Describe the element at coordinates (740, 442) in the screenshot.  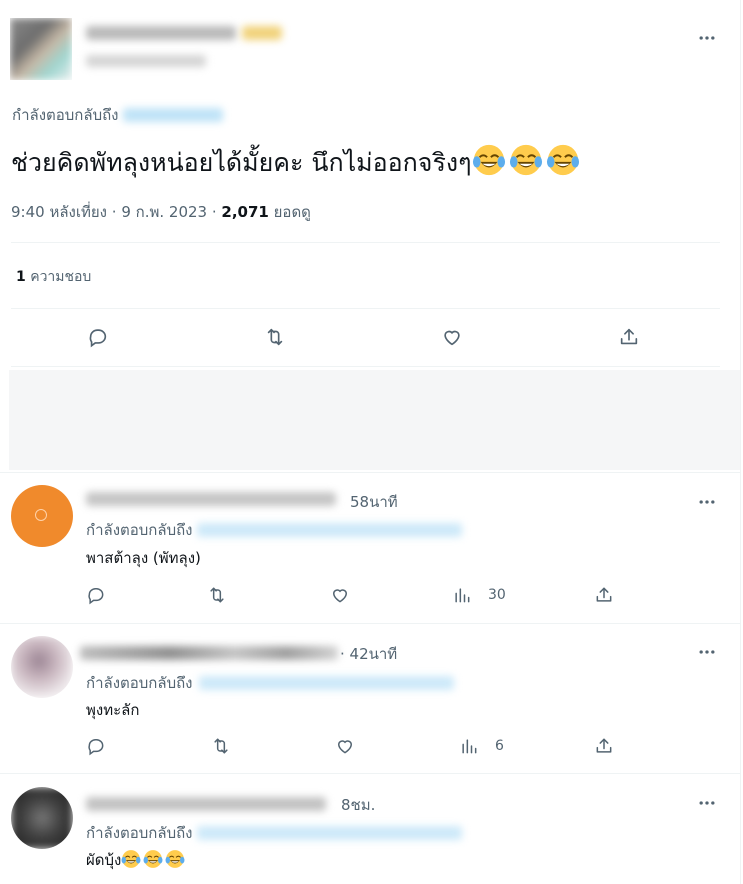
I see `column-border` at that location.